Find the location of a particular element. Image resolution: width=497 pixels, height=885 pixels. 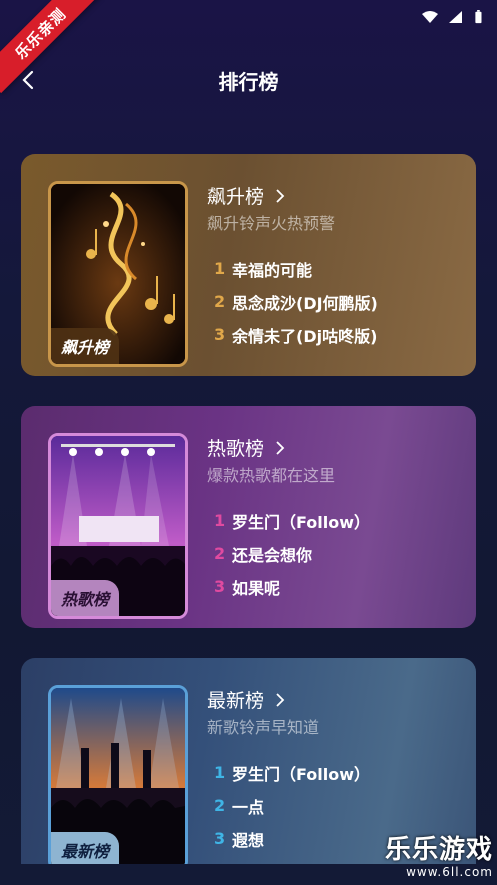

card-title-row: 热歌榜 is located at coordinates (246, 447).